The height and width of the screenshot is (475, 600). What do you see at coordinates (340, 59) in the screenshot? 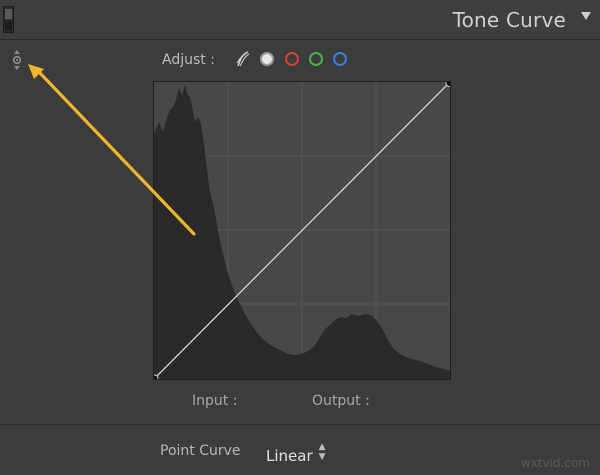
I see `blue-channel-icon` at bounding box center [340, 59].